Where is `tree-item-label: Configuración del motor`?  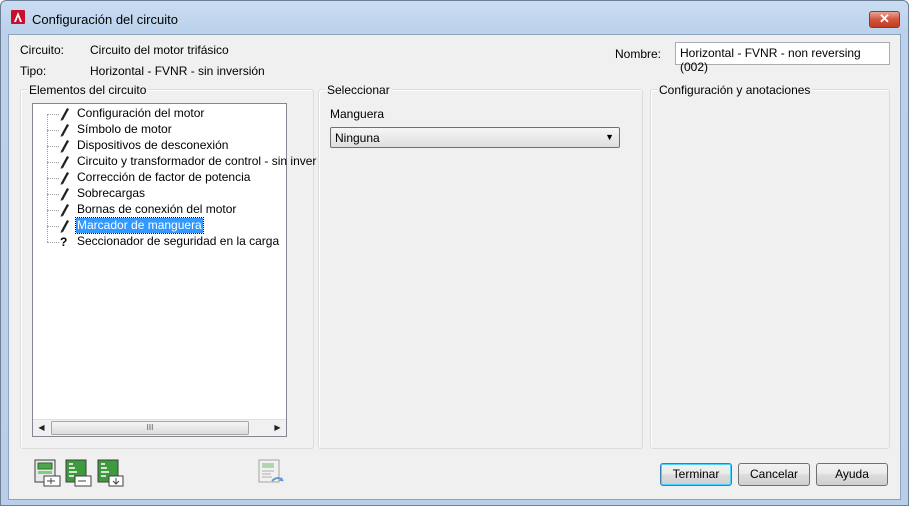 tree-item-label: Configuración del motor is located at coordinates (141, 113).